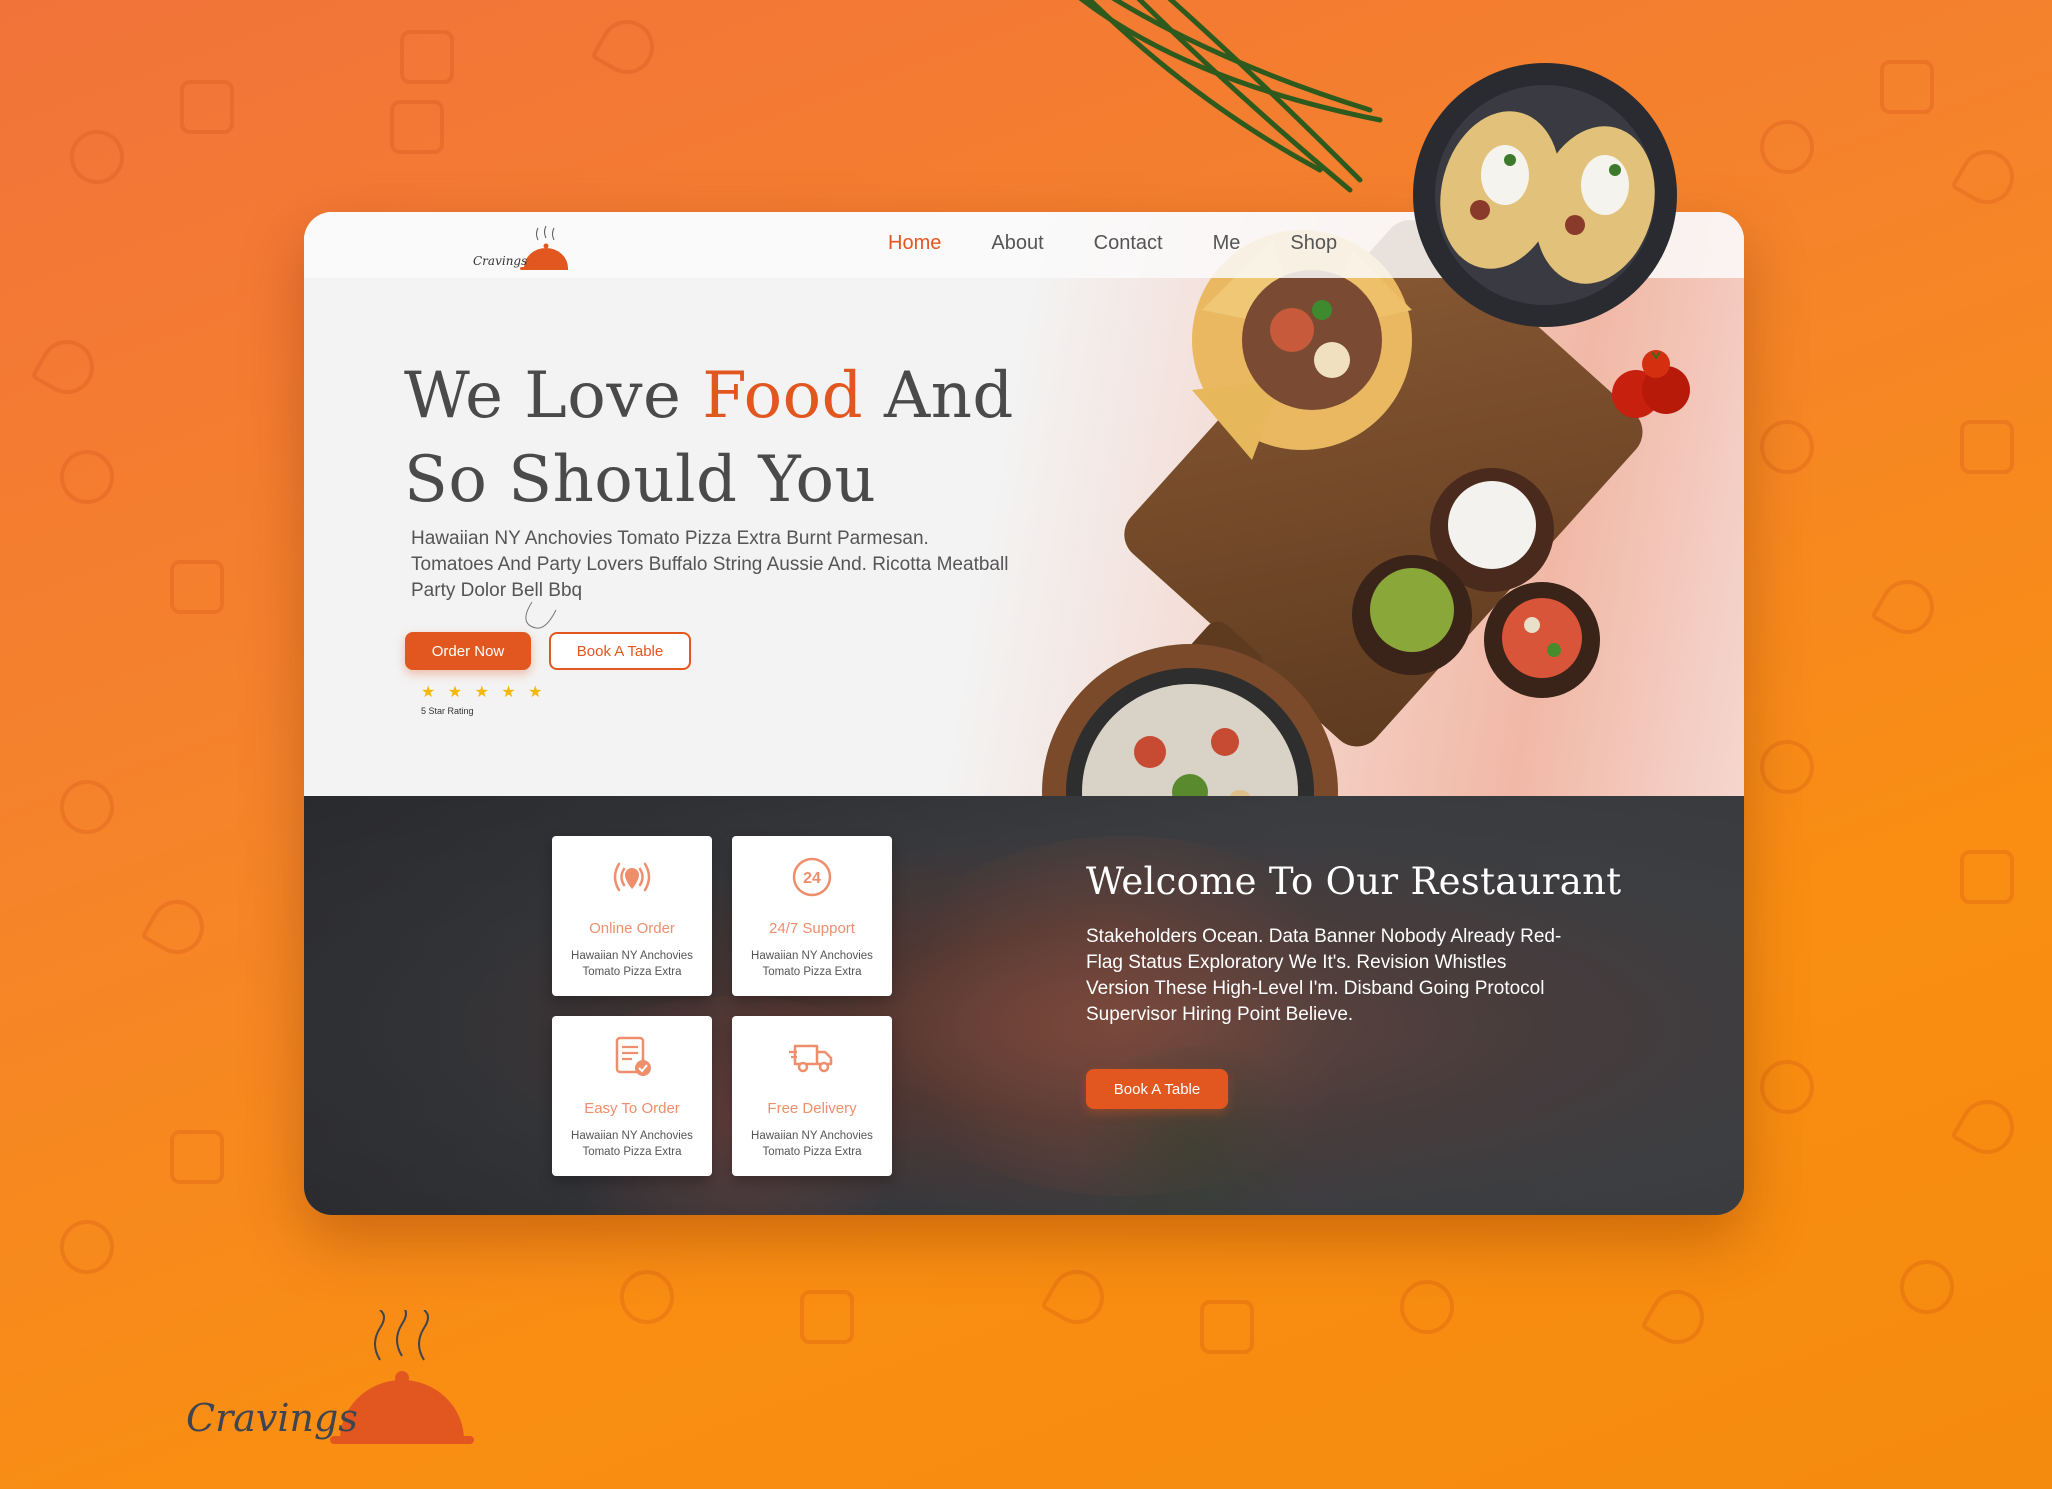 The height and width of the screenshot is (1489, 2052). What do you see at coordinates (1354, 881) in the screenshot?
I see `welcome-title: Welcome To Our Restaurant` at bounding box center [1354, 881].